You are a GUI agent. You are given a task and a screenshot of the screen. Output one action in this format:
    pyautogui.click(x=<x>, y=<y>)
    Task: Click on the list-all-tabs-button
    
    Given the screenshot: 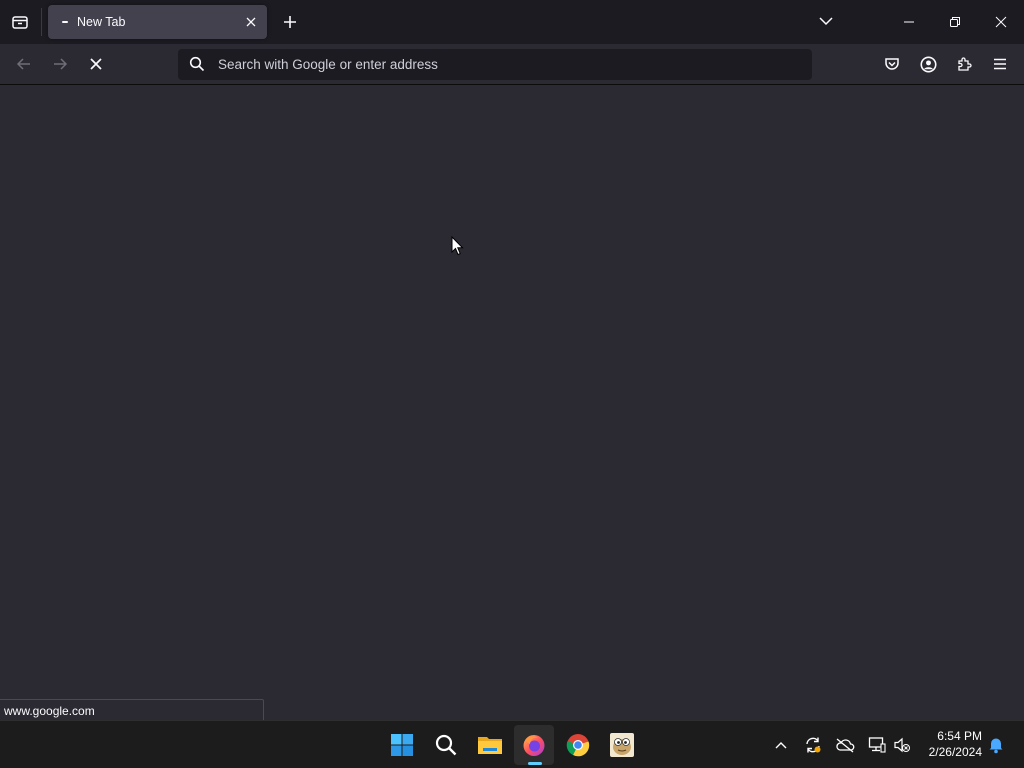 What is the action you would take?
    pyautogui.click(x=826, y=21)
    